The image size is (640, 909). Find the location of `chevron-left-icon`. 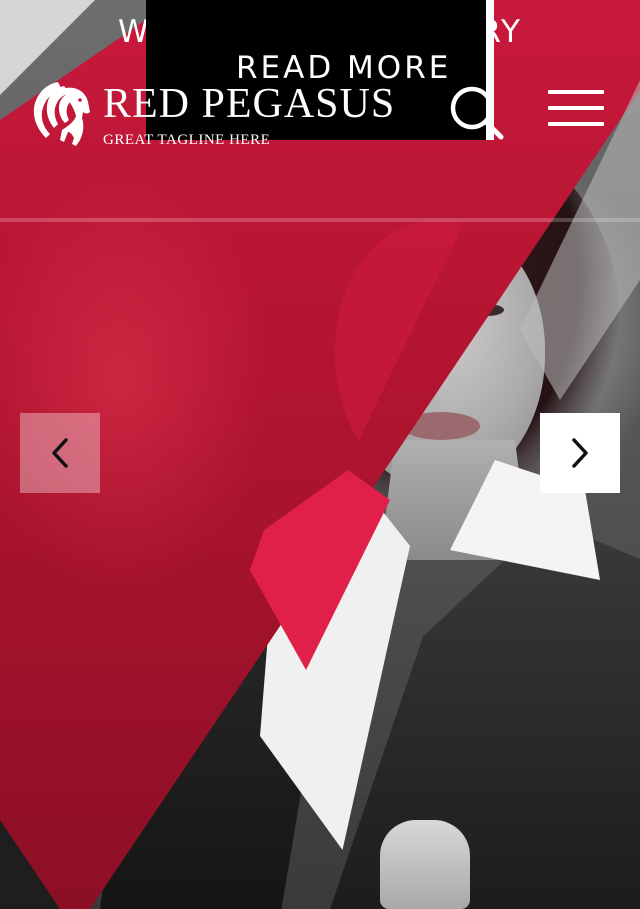

chevron-left-icon is located at coordinates (60, 453).